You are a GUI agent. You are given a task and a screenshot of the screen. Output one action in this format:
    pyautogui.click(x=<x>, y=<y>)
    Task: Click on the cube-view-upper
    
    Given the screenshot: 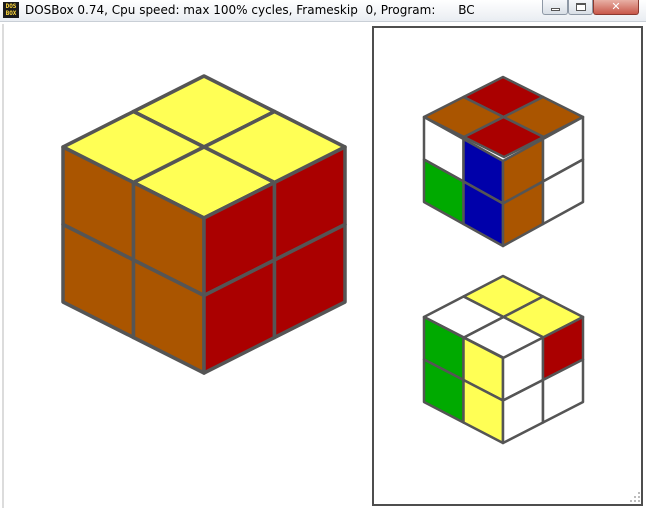 What is the action you would take?
    pyautogui.click(x=503, y=161)
    